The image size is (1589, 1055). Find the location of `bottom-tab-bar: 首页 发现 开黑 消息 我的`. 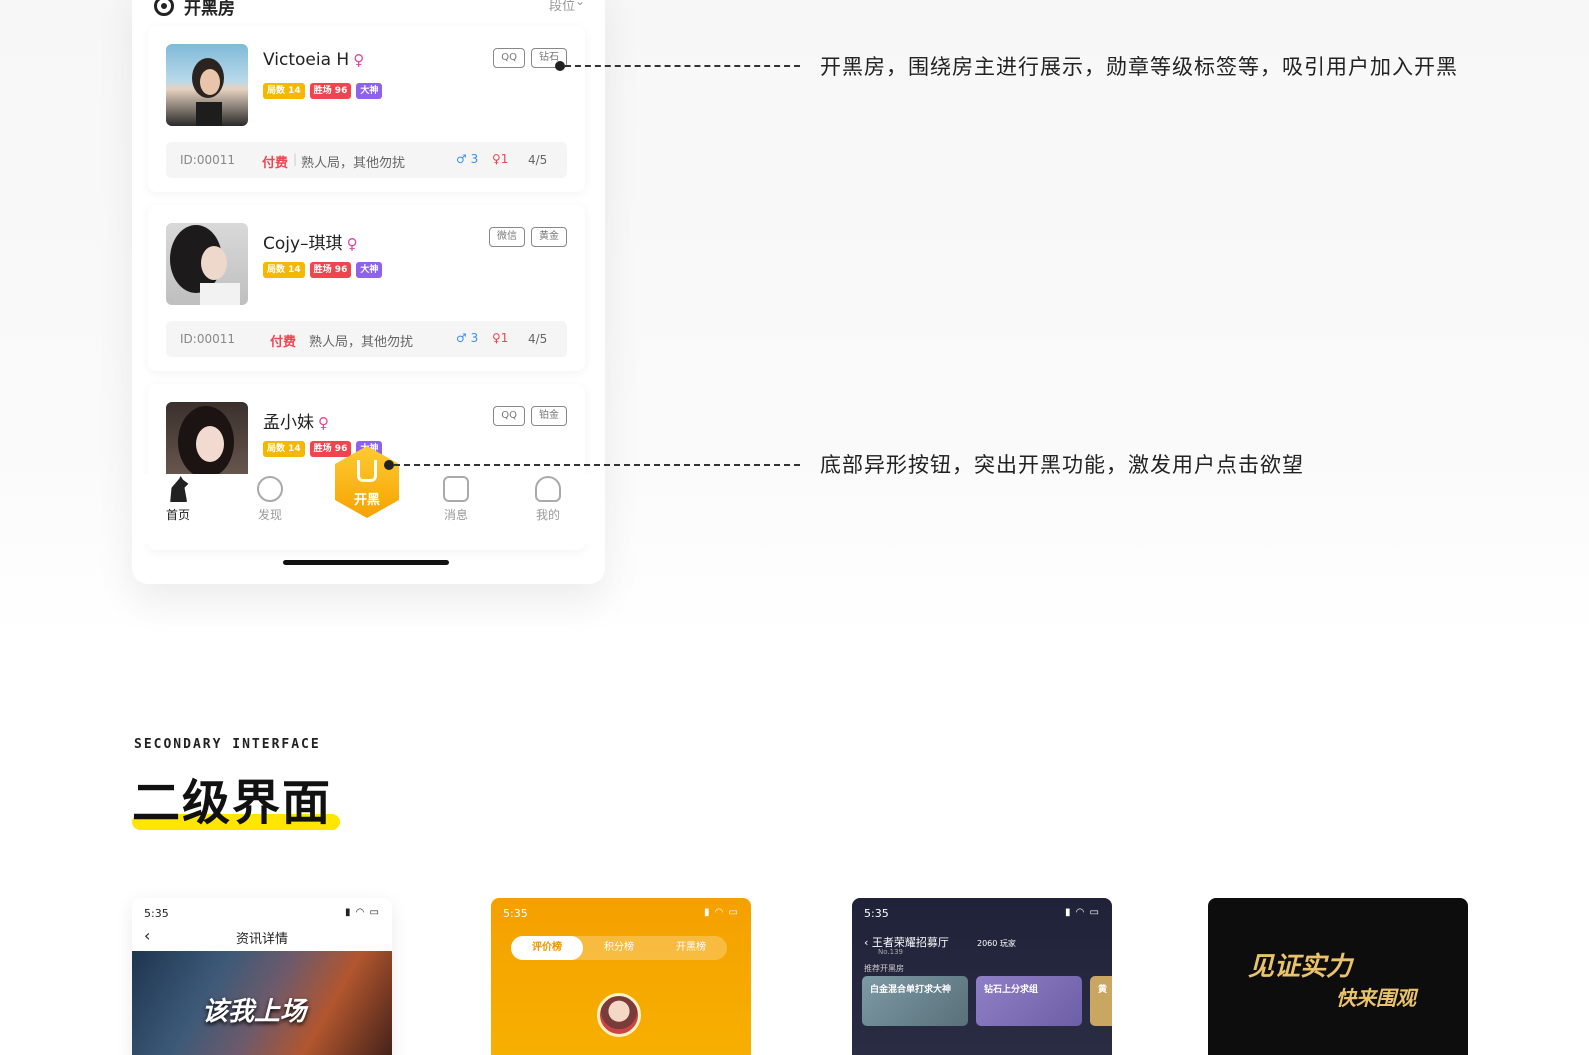

bottom-tab-bar: 首页 发现 开黑 消息 我的 is located at coordinates (368, 495).